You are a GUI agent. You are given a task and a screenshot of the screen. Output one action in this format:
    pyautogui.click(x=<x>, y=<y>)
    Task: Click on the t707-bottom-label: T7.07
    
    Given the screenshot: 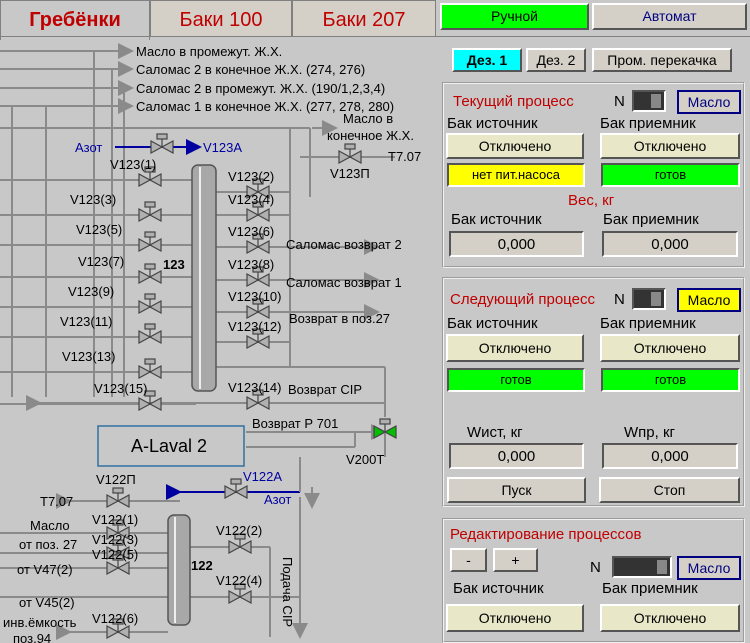 What is the action you would take?
    pyautogui.click(x=56, y=501)
    